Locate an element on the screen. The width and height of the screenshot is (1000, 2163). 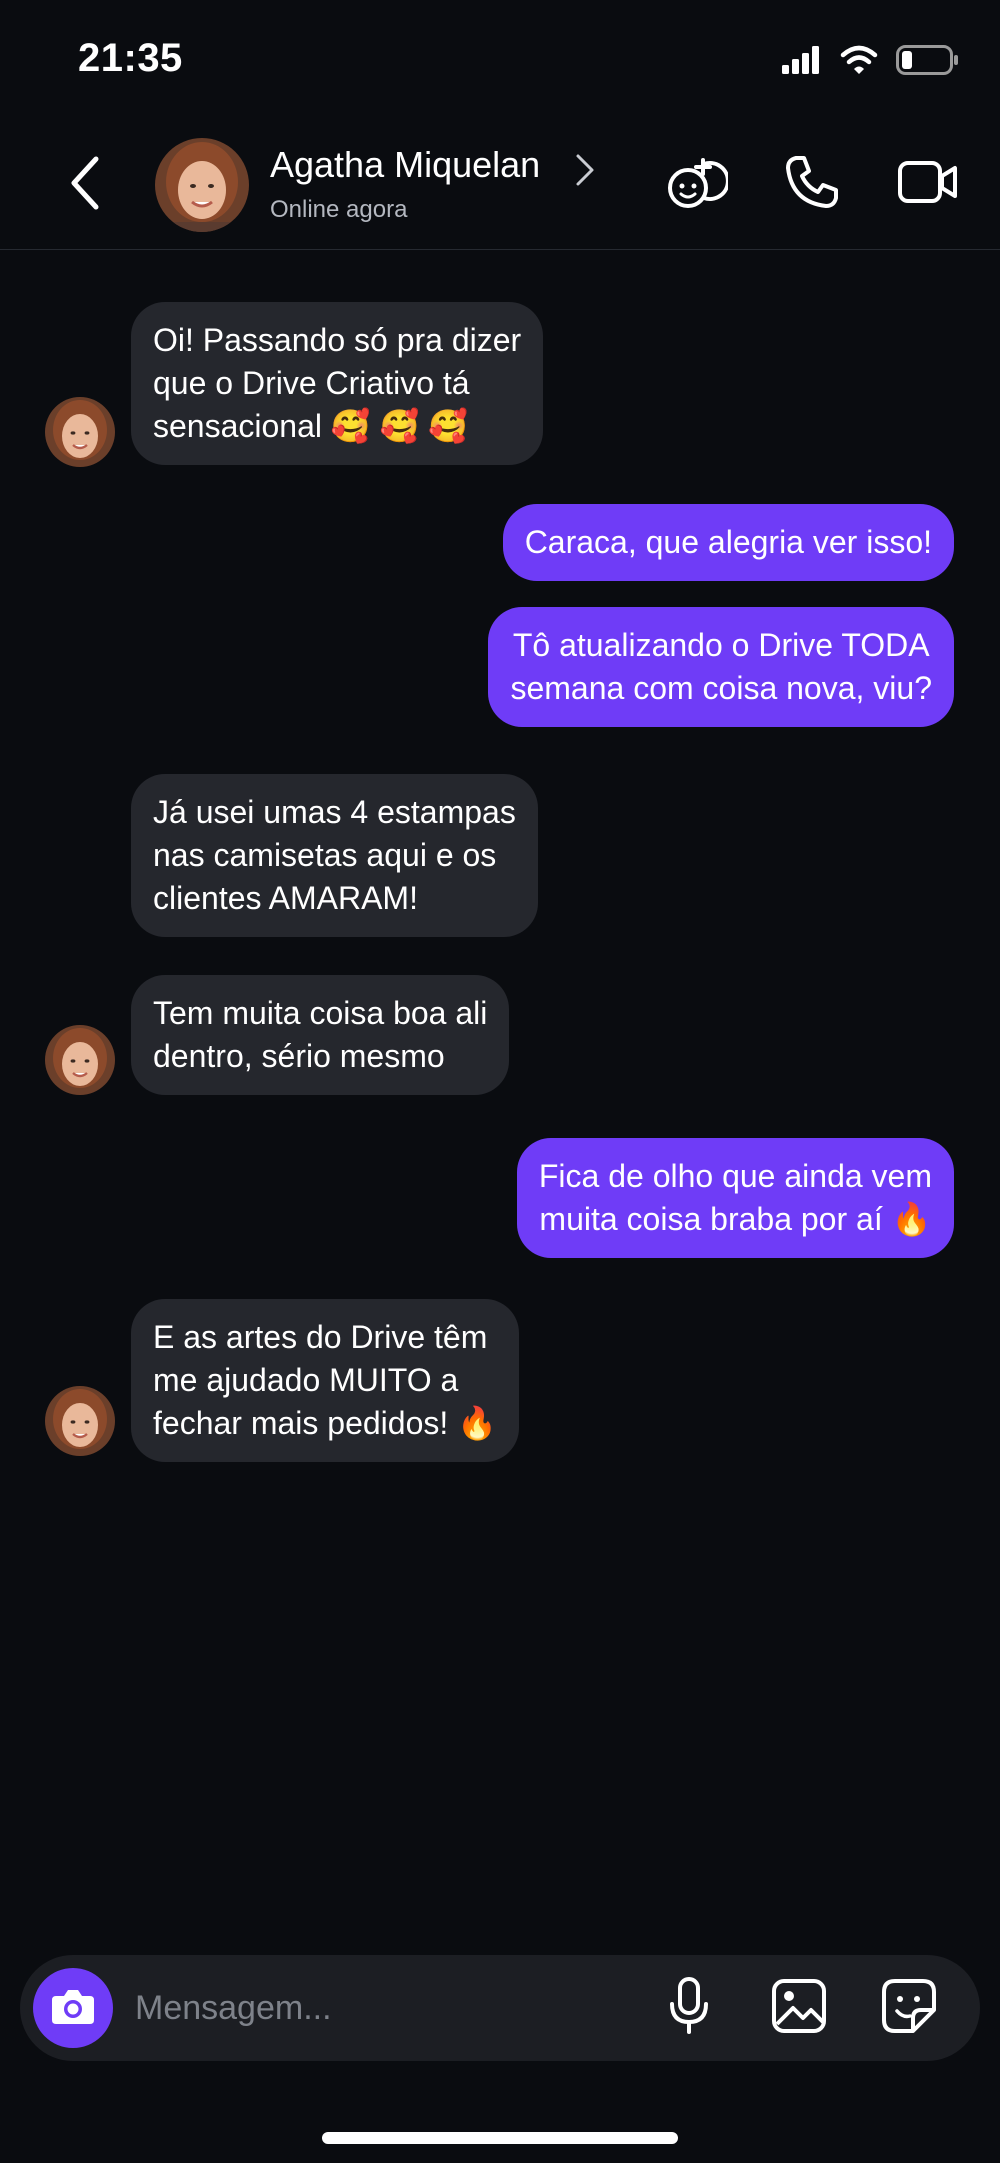
image-icon is located at coordinates (799, 2008).